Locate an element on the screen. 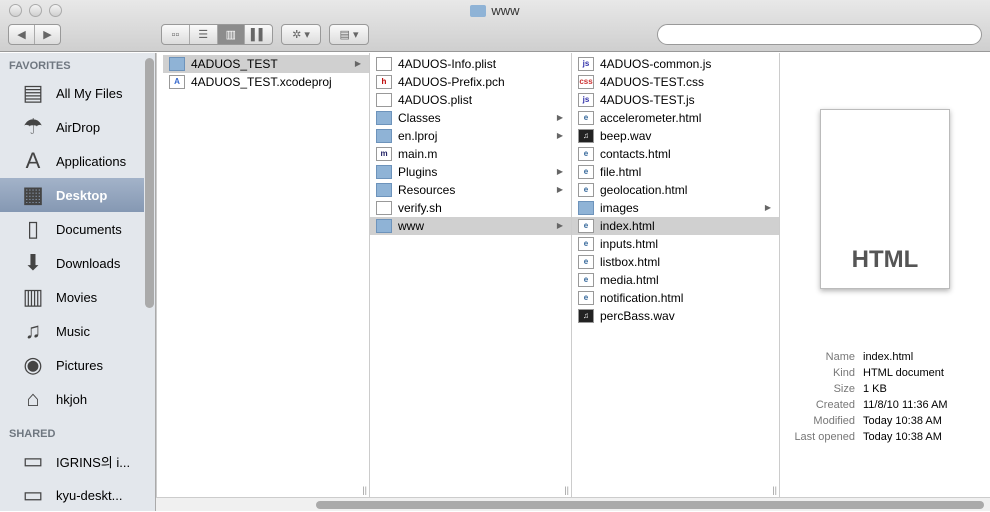 Image resolution: width=990 pixels, height=512 pixels. list-item: 4ADUOS.plist is located at coordinates (470, 100).